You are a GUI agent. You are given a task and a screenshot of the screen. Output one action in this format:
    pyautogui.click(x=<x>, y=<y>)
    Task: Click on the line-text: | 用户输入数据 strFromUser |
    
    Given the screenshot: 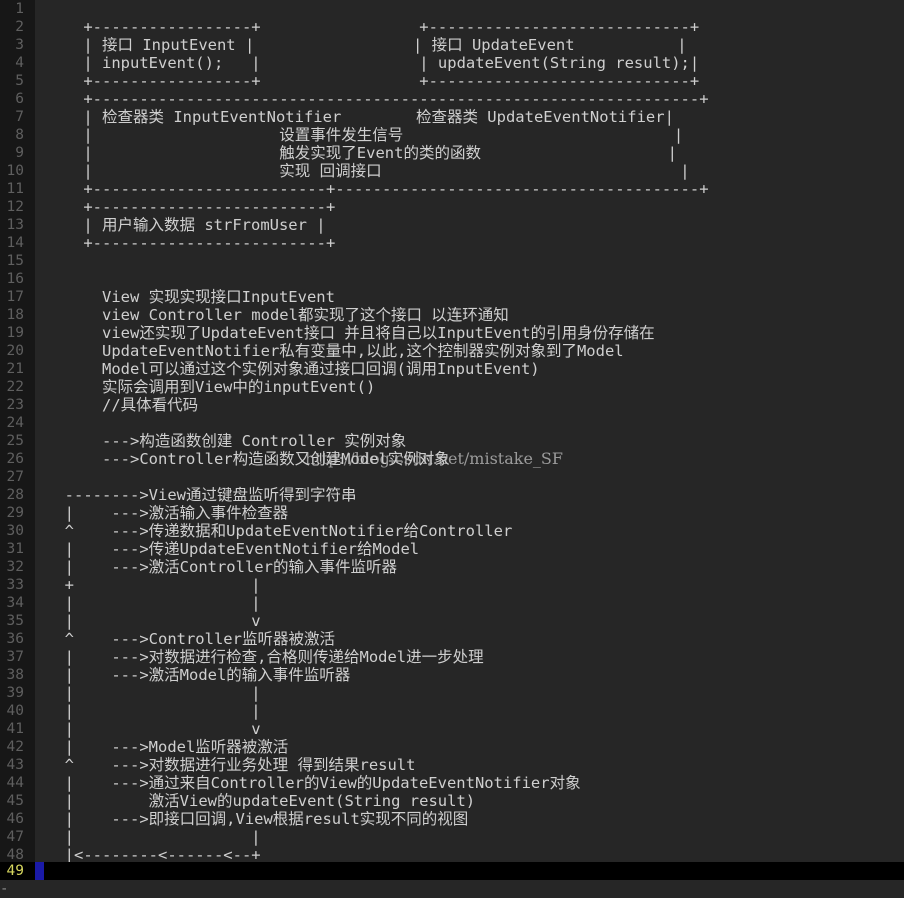 What is the action you would take?
    pyautogui.click(x=186, y=225)
    